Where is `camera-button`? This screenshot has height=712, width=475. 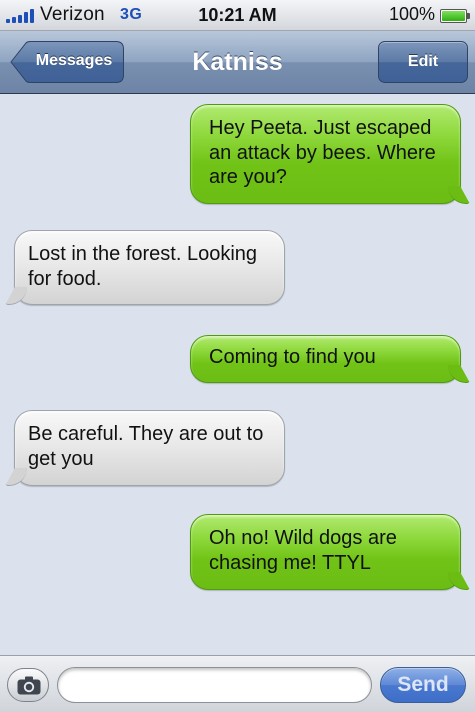
camera-button is located at coordinates (28, 685).